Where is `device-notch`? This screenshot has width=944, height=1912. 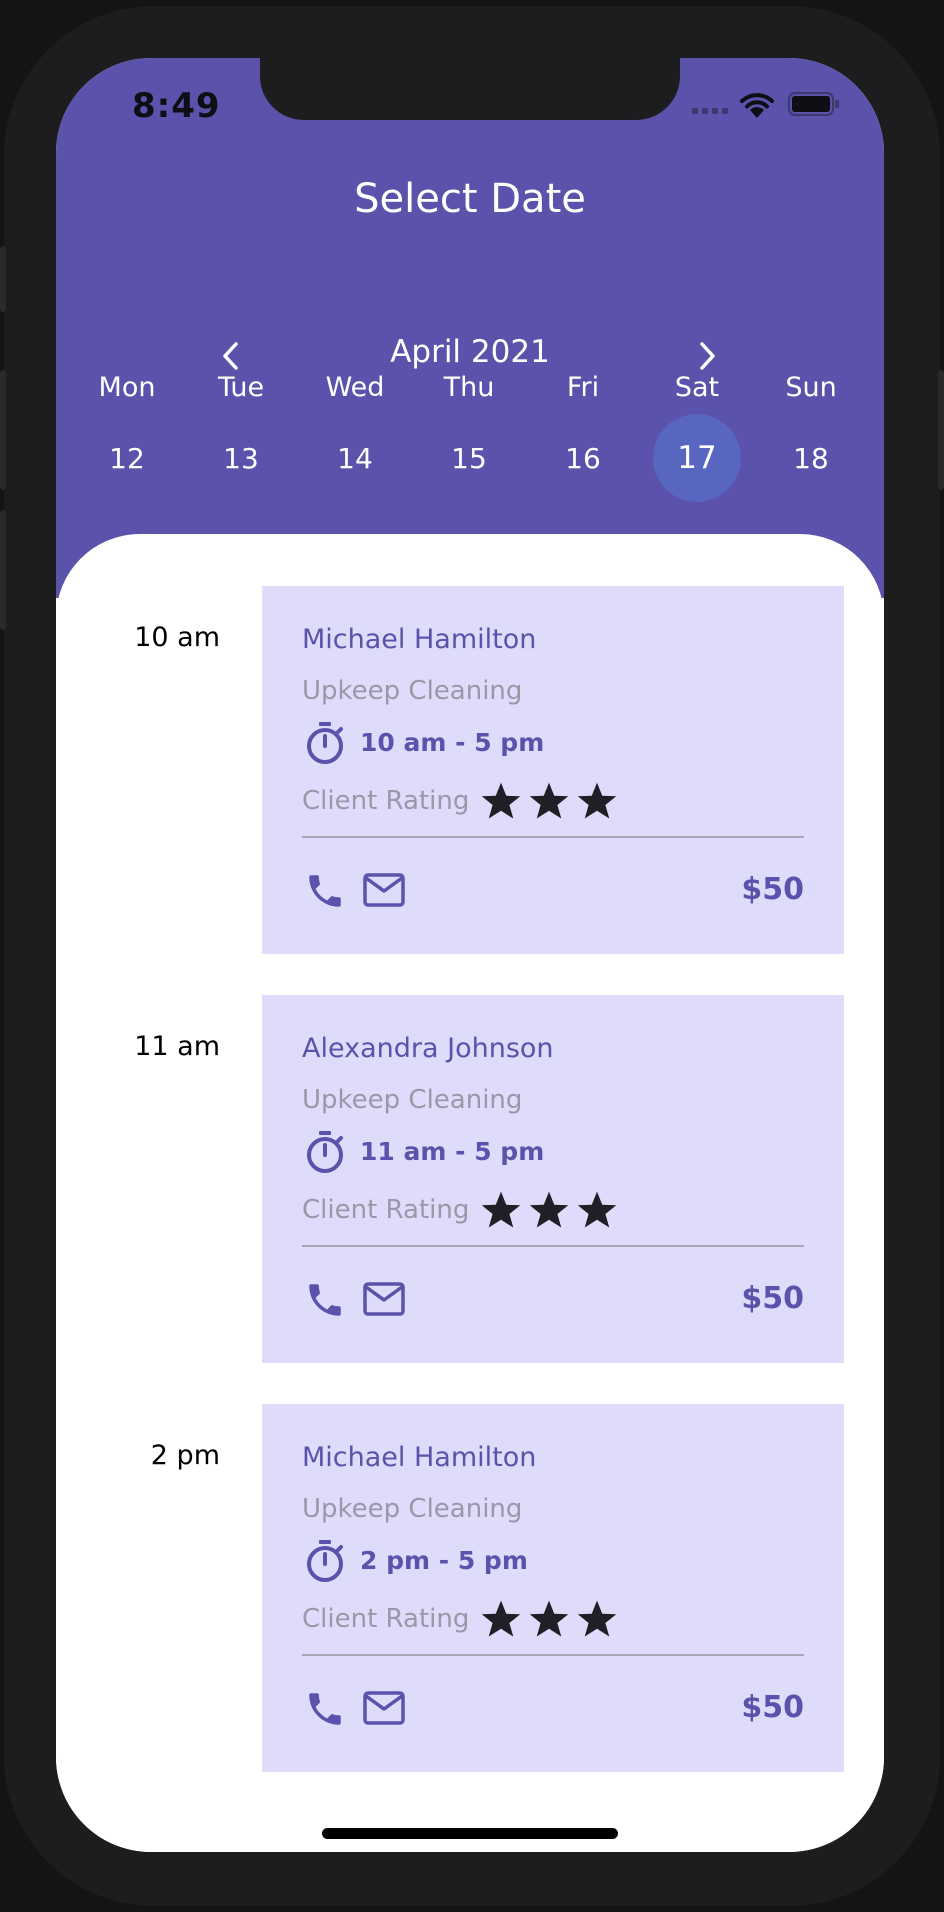
device-notch is located at coordinates (470, 89).